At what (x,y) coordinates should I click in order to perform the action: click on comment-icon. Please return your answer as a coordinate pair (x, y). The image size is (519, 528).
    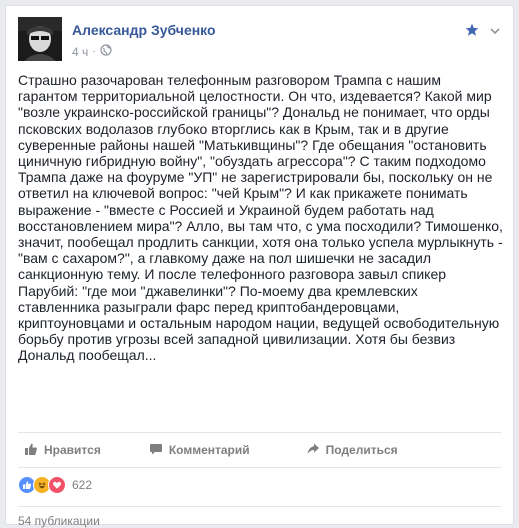
    Looking at the image, I should click on (156, 450).